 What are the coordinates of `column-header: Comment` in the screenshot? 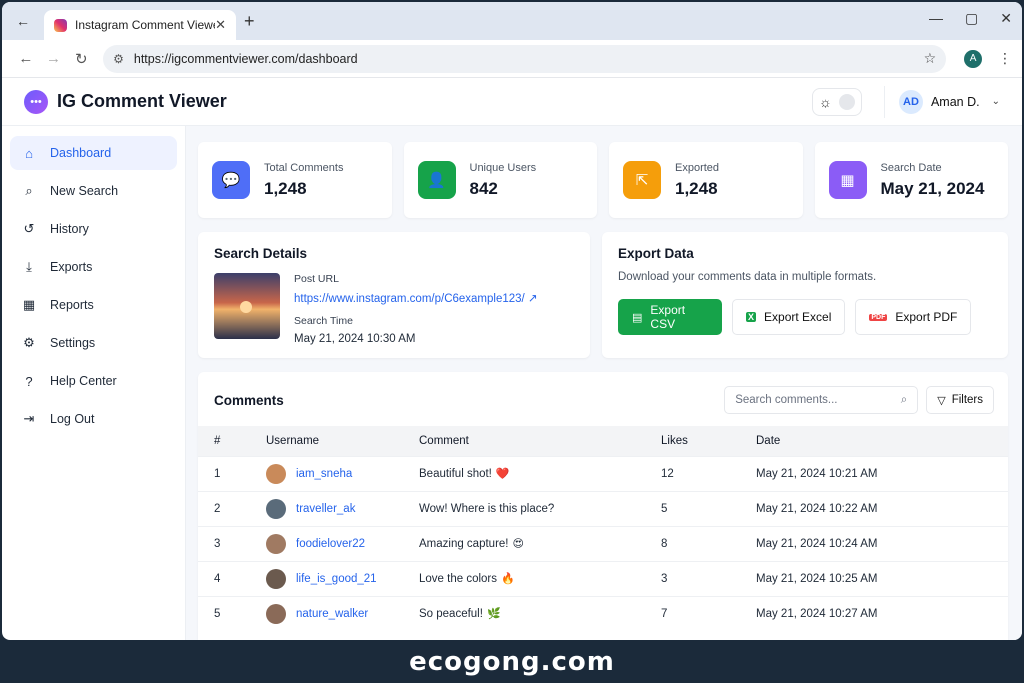 It's located at (524, 441).